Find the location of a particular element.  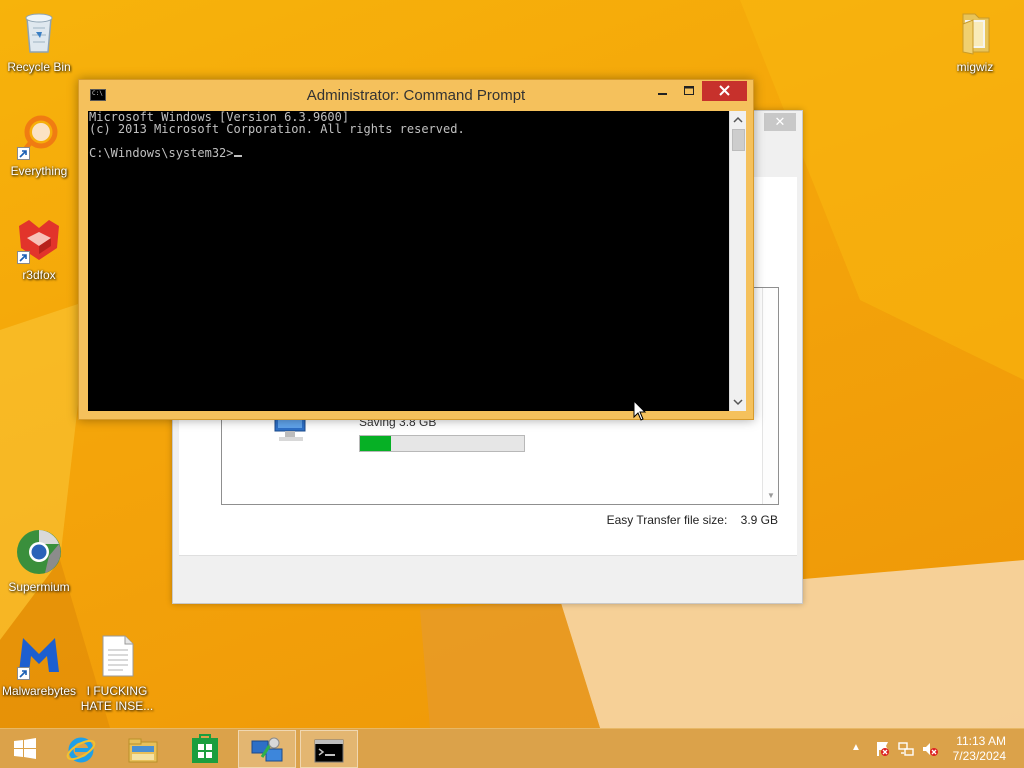

minimize-button is located at coordinates (662, 91).